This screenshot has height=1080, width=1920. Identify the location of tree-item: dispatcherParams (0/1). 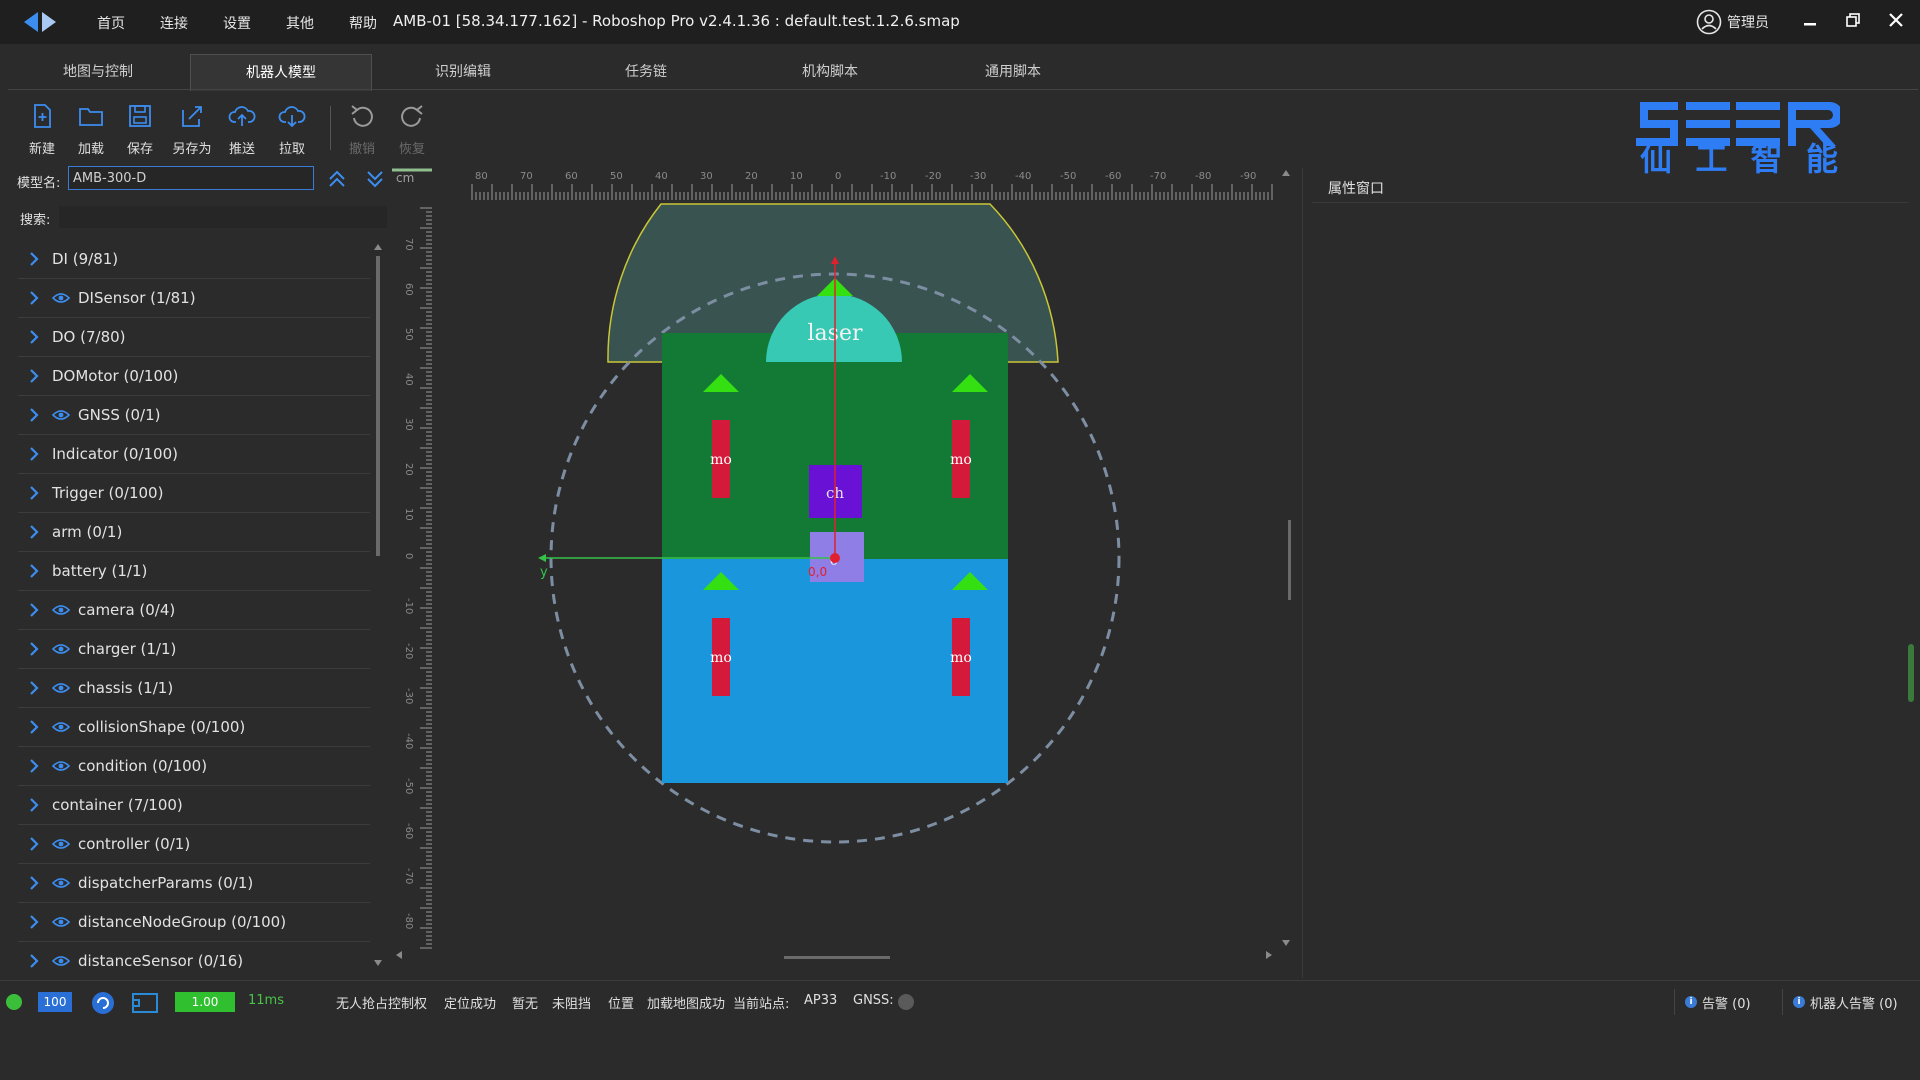
(194, 883).